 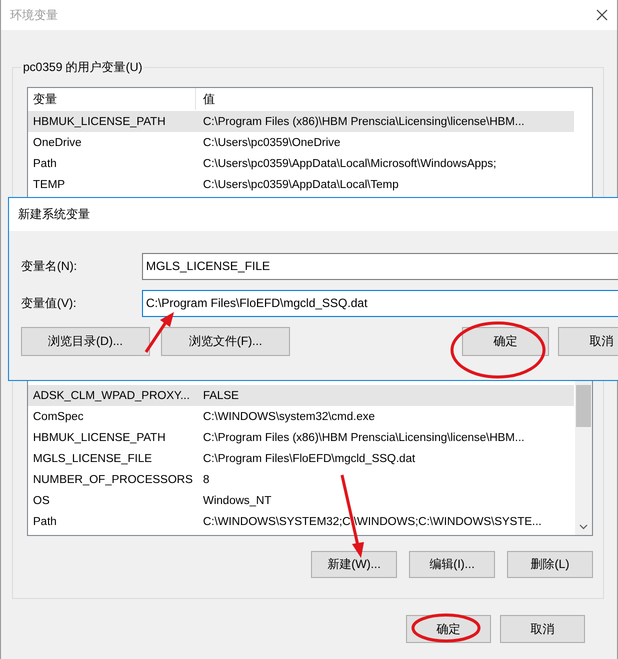 I want to click on table-cell-text: TEMP, so click(x=49, y=184).